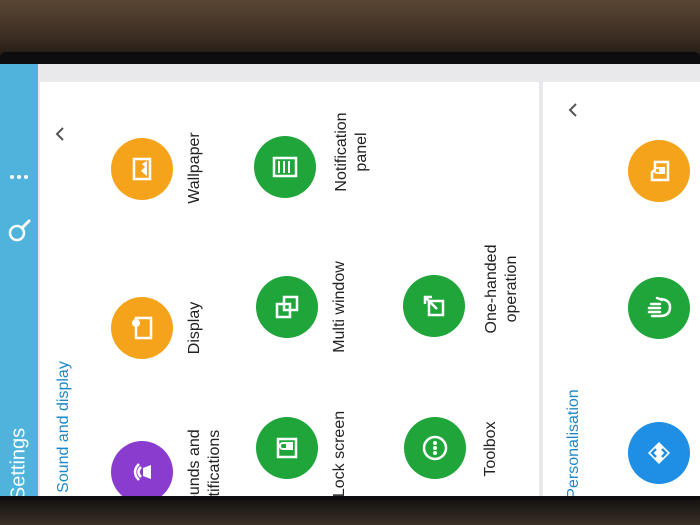 The height and width of the screenshot is (525, 700). Describe the element at coordinates (339, 307) in the screenshot. I see `tile-label-multi-window: Multi window` at that location.